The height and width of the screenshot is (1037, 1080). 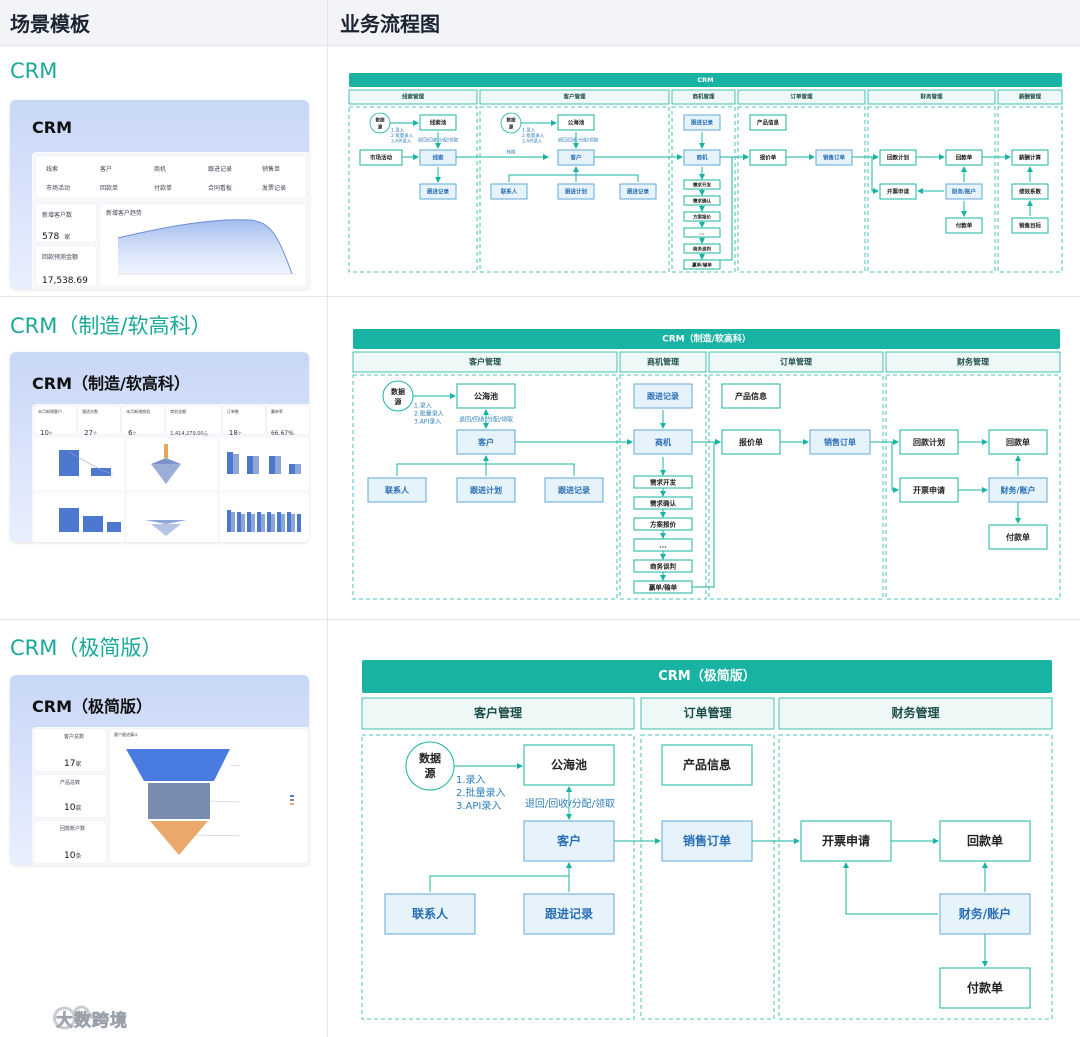 What do you see at coordinates (63, 187) in the screenshot?
I see `nav-item: 市场活动` at bounding box center [63, 187].